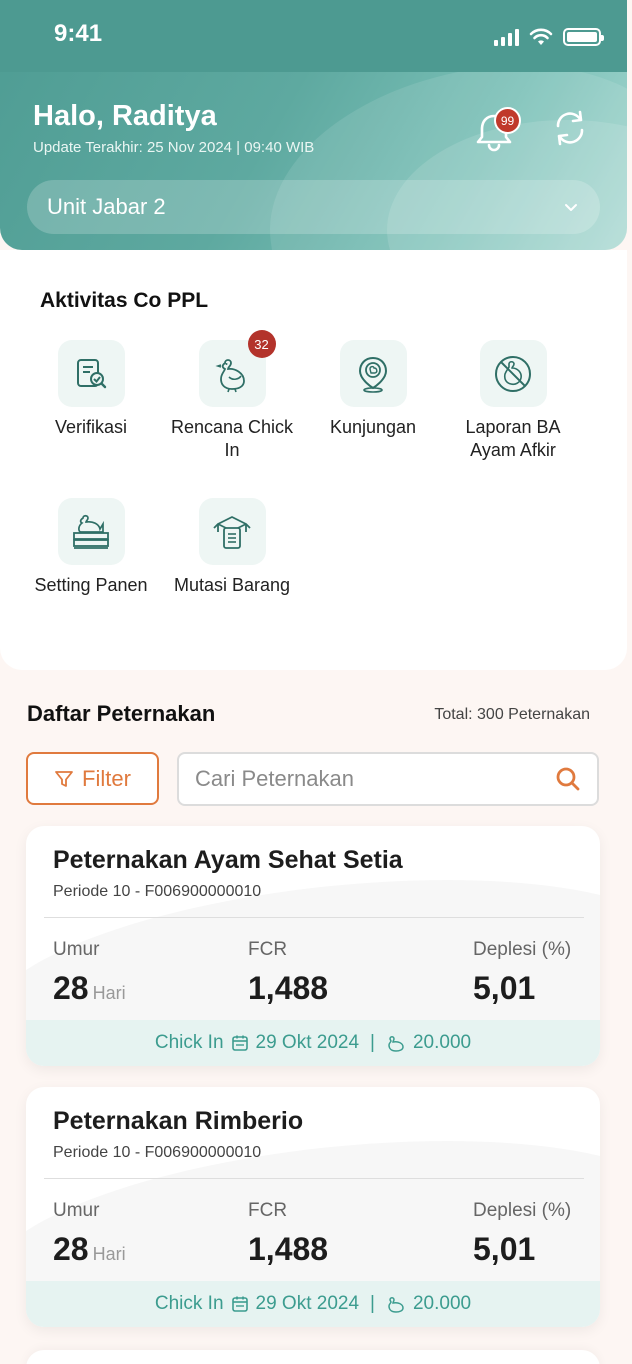  I want to click on verification-icon, so click(91, 373).